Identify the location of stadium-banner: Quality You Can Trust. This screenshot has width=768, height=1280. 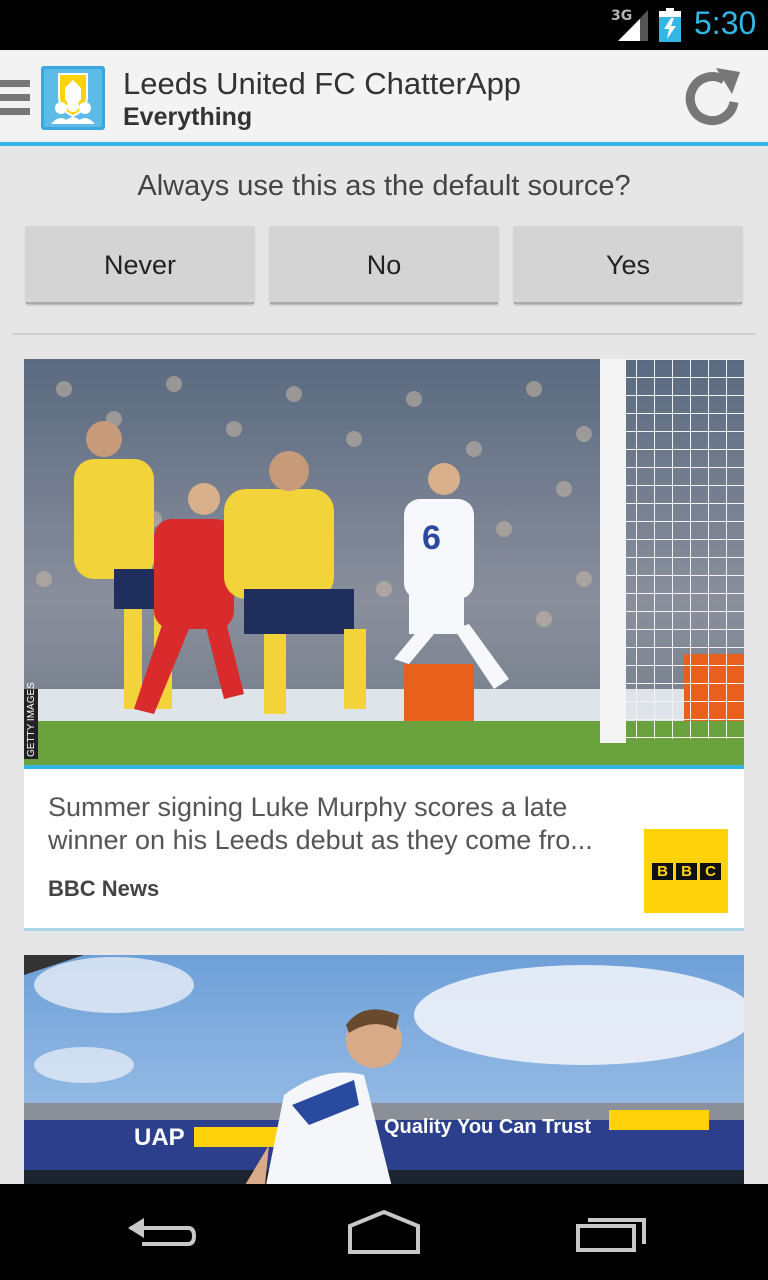
(487, 1127).